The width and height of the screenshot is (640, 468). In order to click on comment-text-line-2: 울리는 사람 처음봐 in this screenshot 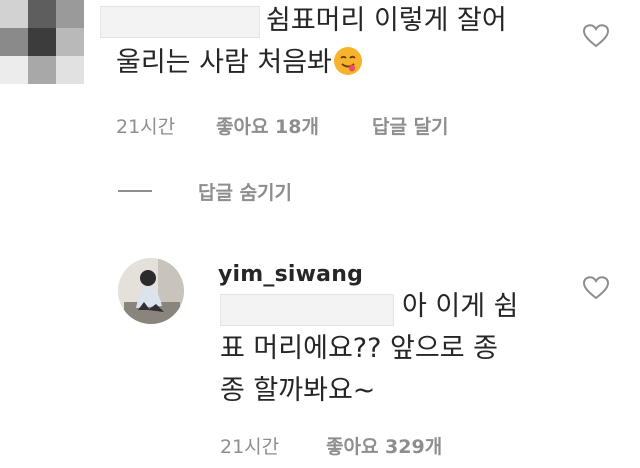, I will do `click(239, 63)`.